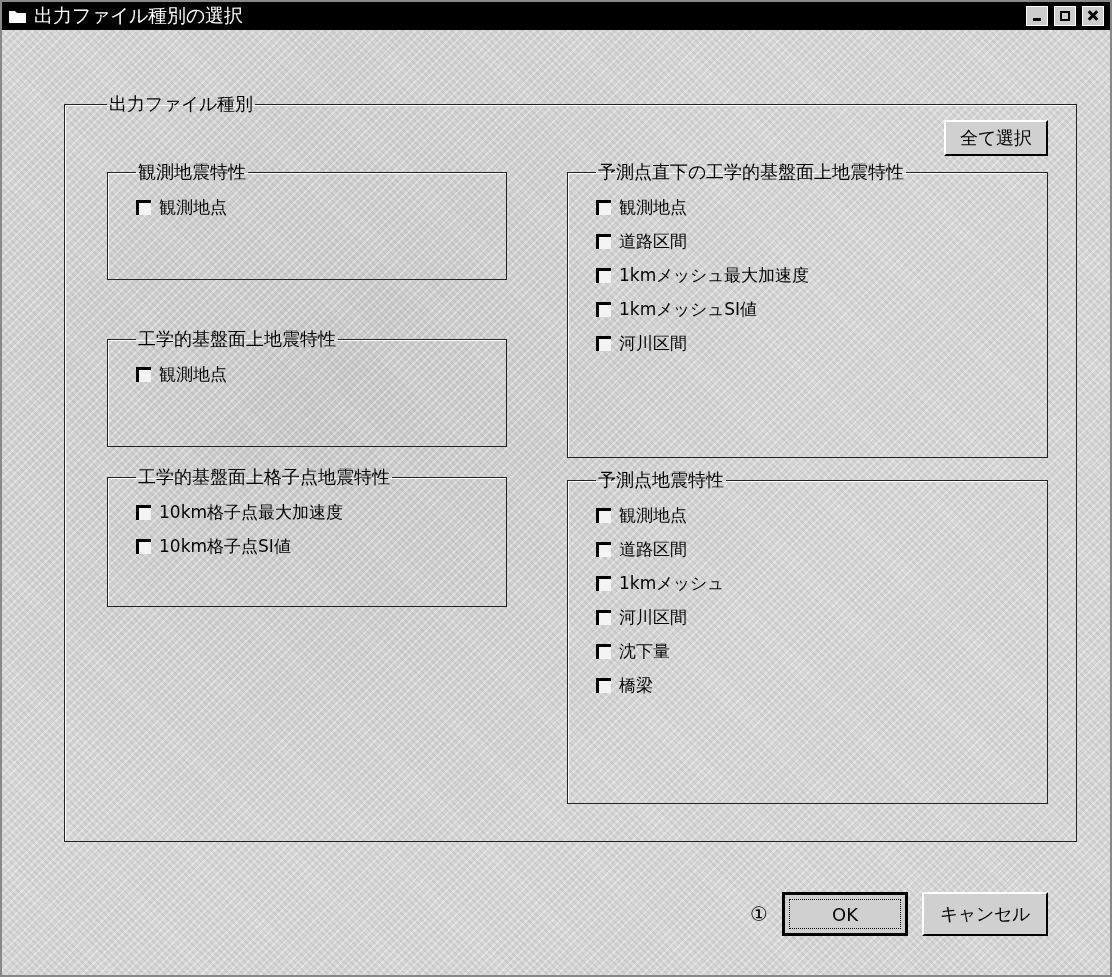 This screenshot has width=1112, height=977. What do you see at coordinates (636, 685) in the screenshot?
I see `checkbox-label: 橋梁` at bounding box center [636, 685].